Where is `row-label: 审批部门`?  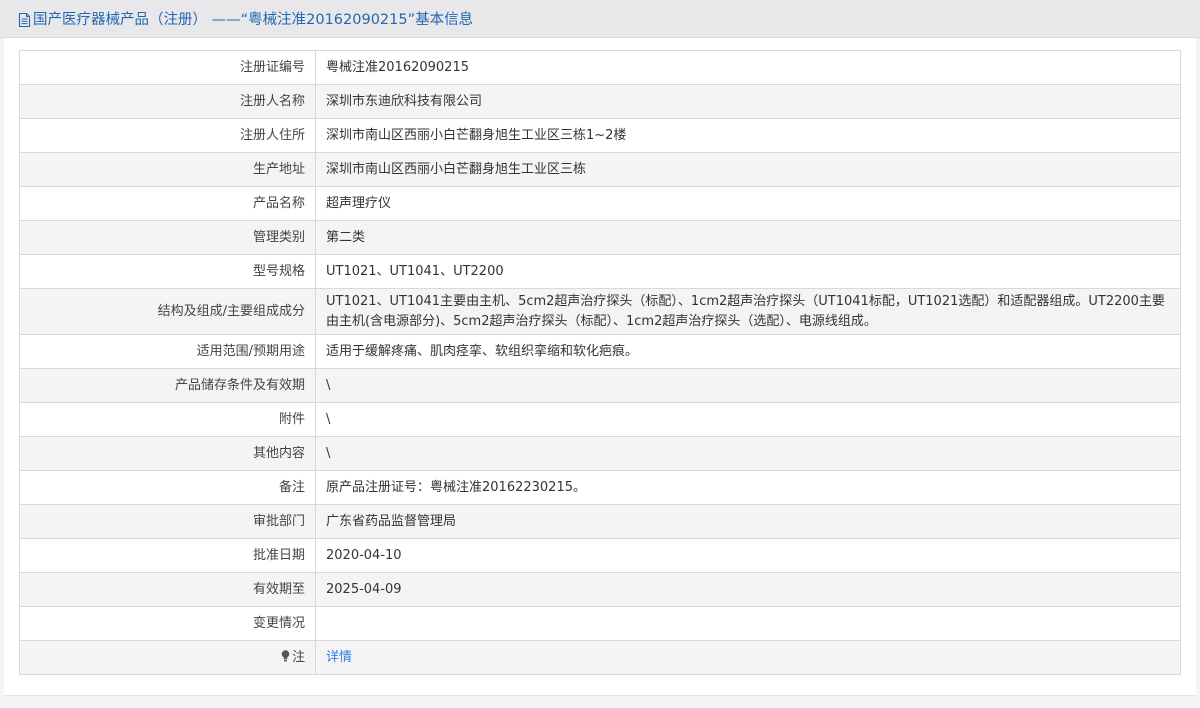
row-label: 审批部门 is located at coordinates (167, 521).